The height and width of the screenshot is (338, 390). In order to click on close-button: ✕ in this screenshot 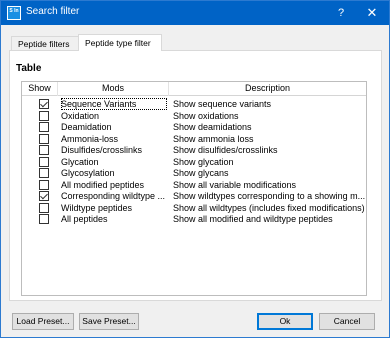, I will do `click(372, 13)`.